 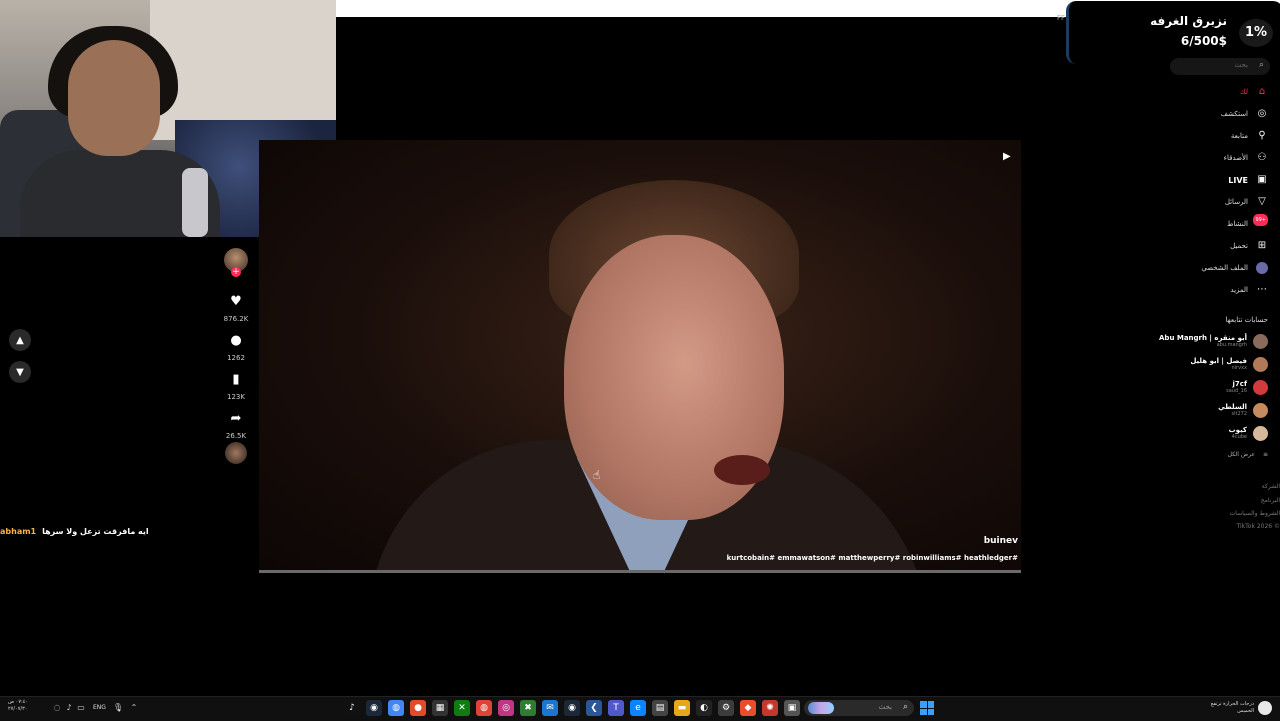 I want to click on music-disc-icon, so click(x=236, y=453).